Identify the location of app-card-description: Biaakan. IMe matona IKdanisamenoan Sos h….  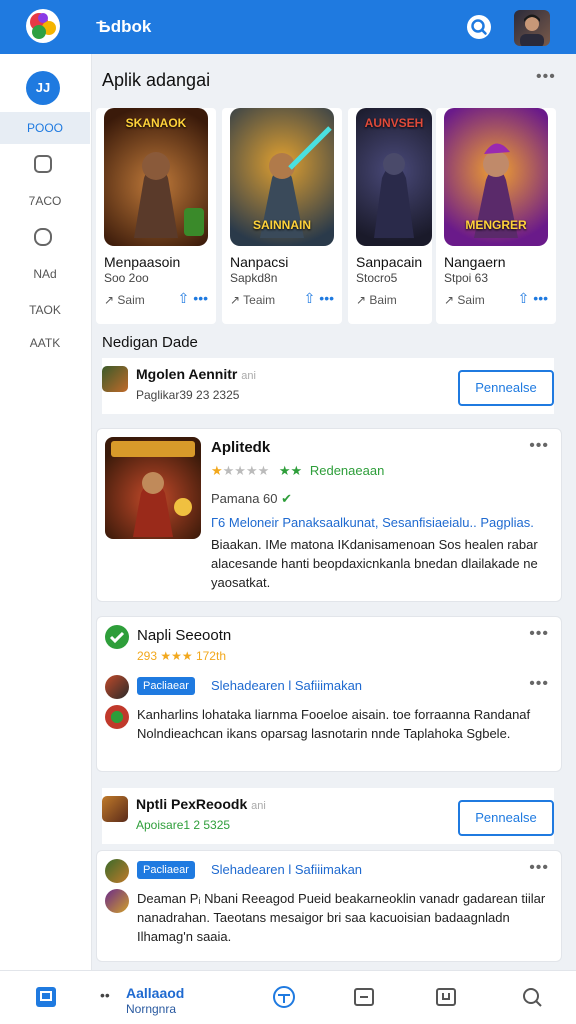
(374, 563).